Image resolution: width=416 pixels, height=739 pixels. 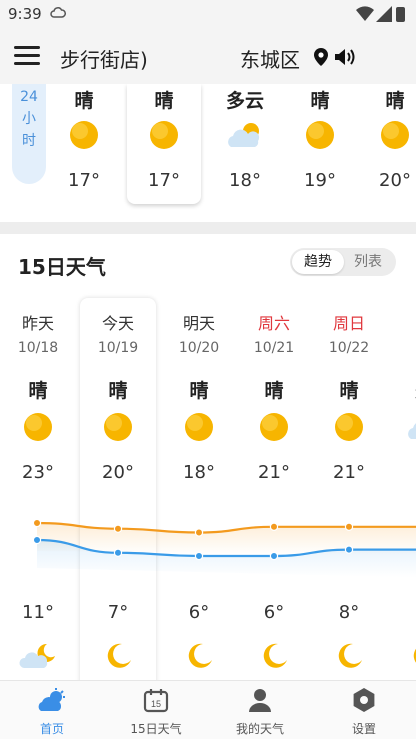 What do you see at coordinates (260, 700) in the screenshot?
I see `user-icon` at bounding box center [260, 700].